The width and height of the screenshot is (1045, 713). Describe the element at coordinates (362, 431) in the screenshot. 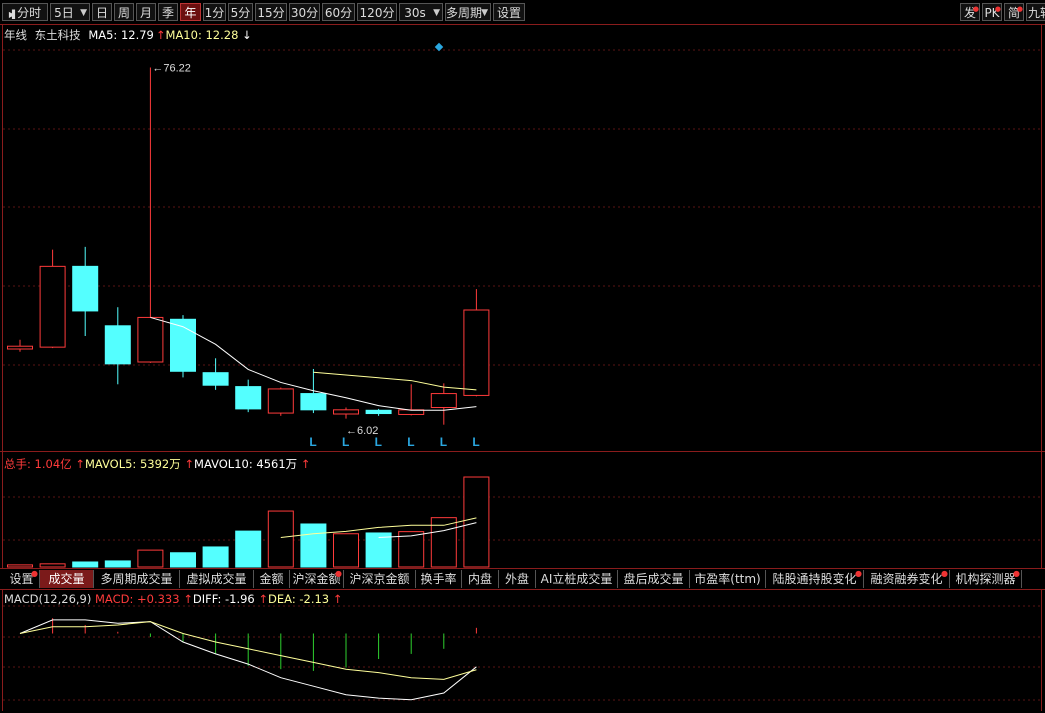

I see `low-price-label: ←6.02` at that location.